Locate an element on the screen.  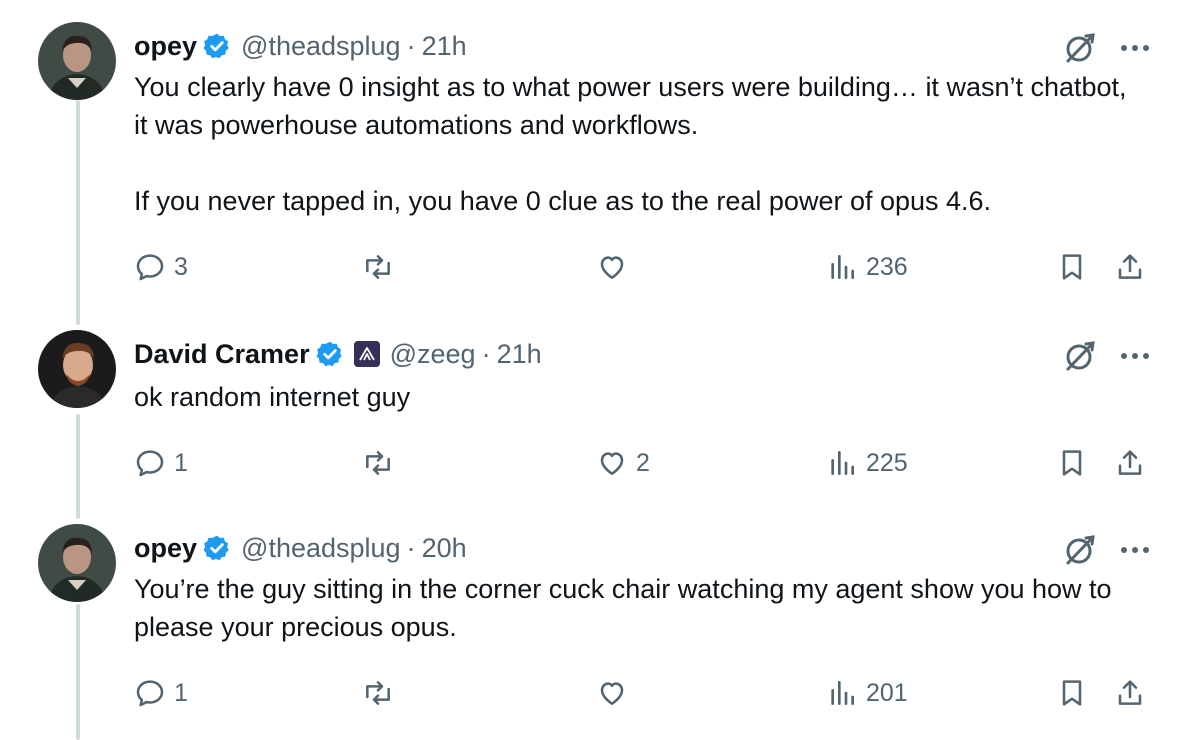
affiliation-badge-icon is located at coordinates (366, 354).